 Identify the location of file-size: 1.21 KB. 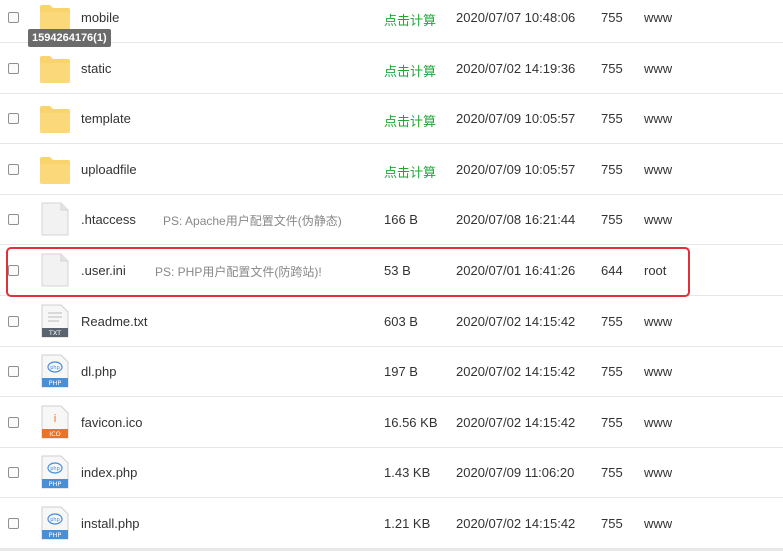
(407, 523).